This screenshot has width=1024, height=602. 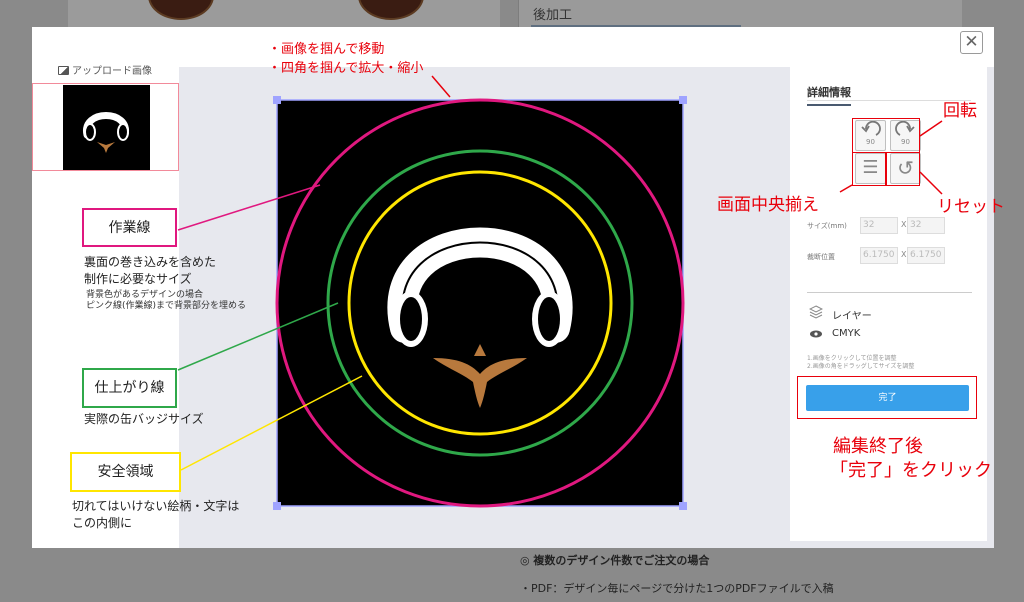 I want to click on work-line-desc-2: 制作に必要なサイズ, so click(x=138, y=279).